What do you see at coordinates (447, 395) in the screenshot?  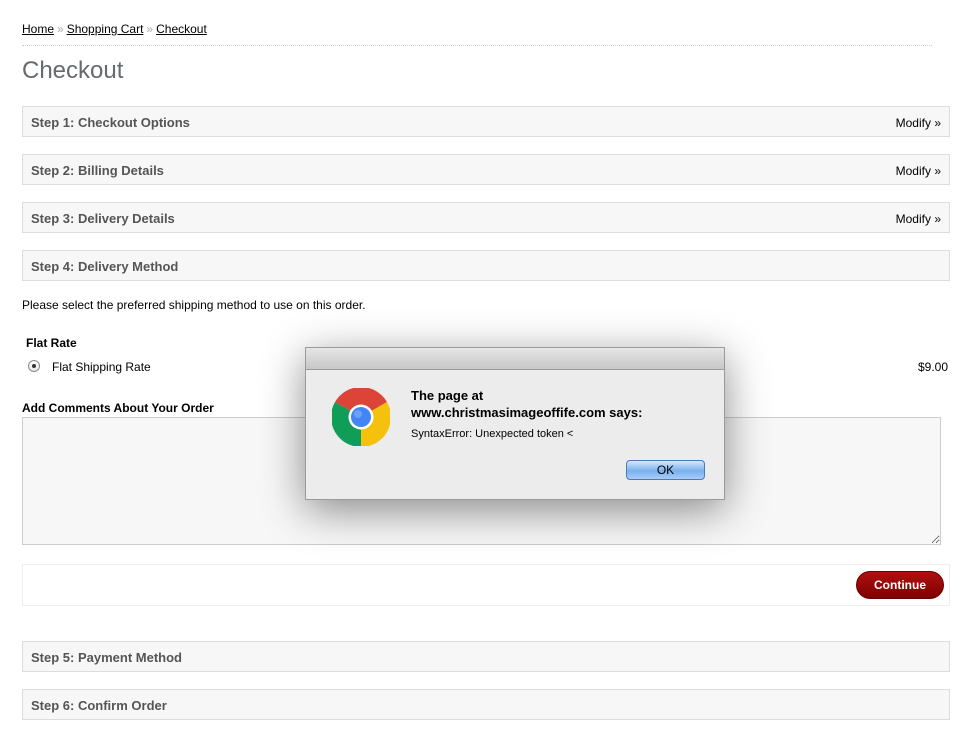 I see `dialog-heading-line: The page at` at bounding box center [447, 395].